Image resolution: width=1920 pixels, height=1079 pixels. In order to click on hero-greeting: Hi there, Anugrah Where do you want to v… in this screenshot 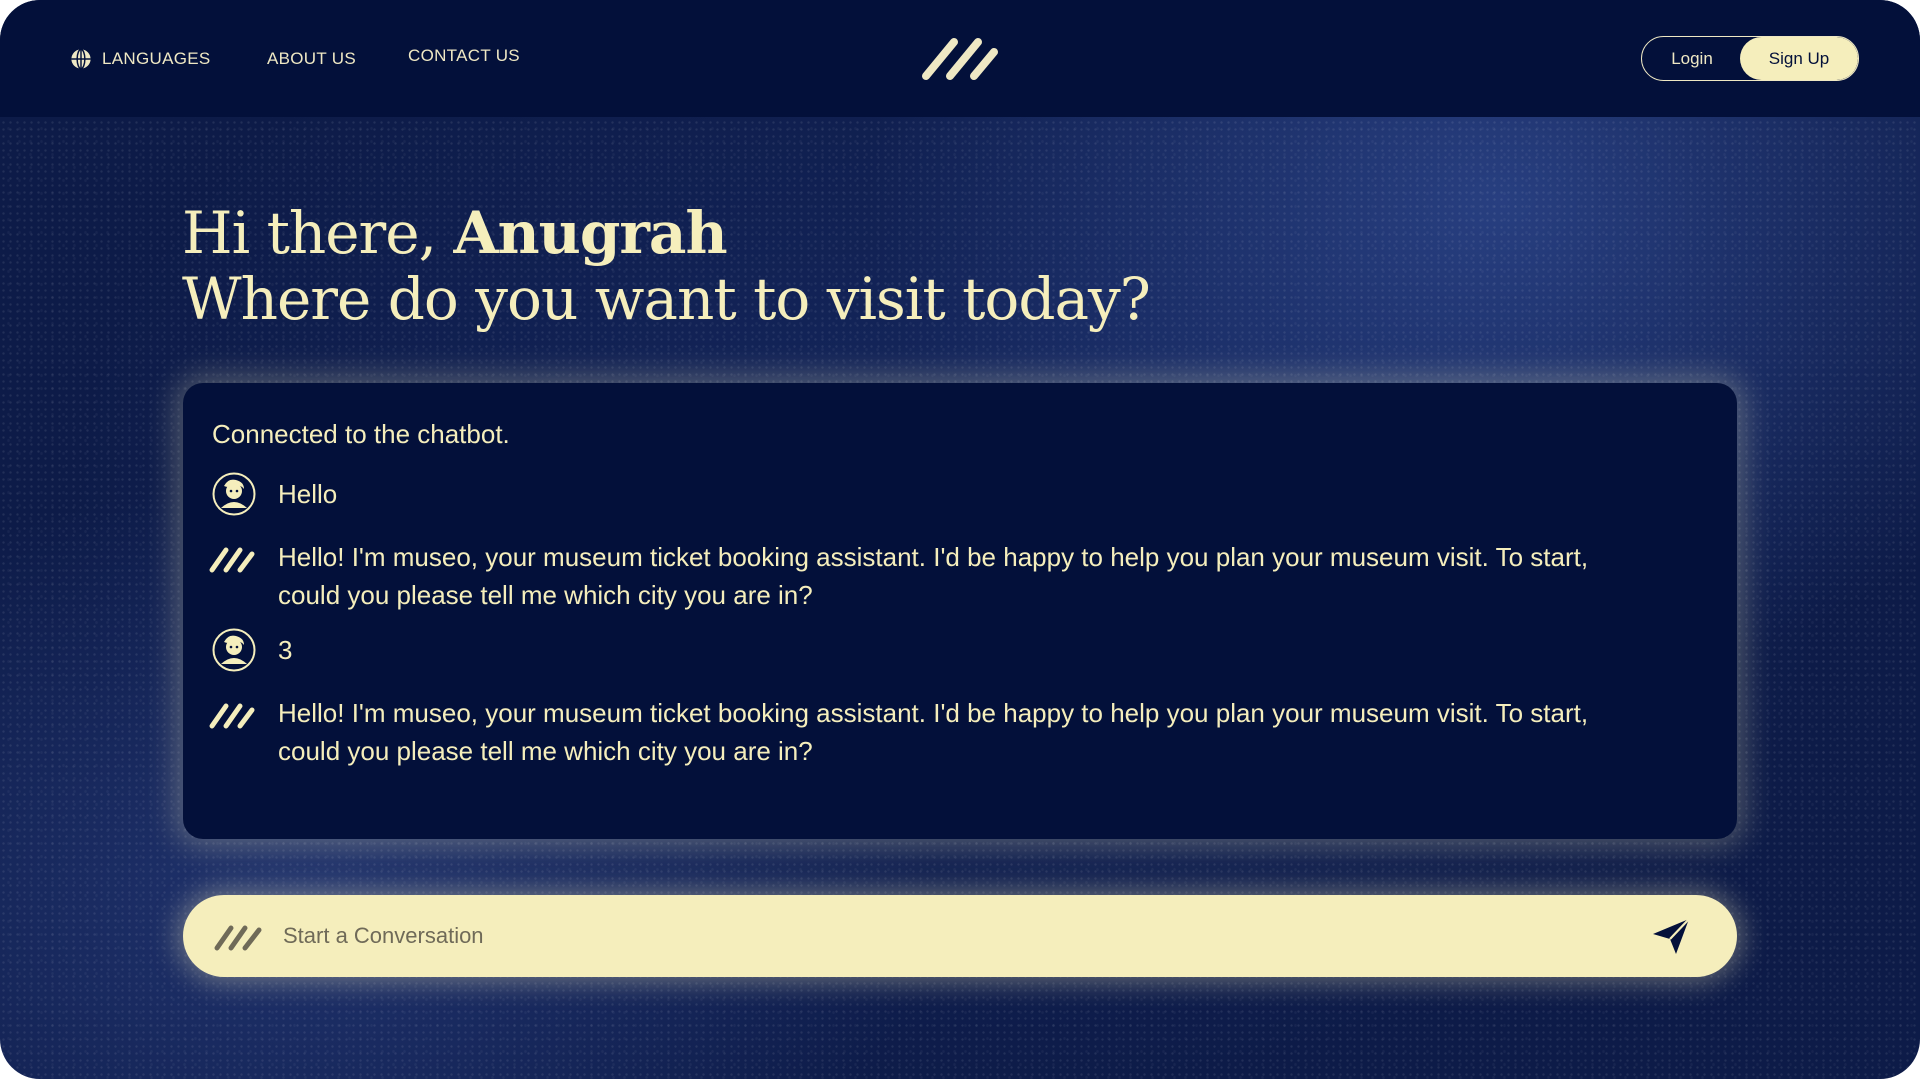, I will do `click(666, 266)`.